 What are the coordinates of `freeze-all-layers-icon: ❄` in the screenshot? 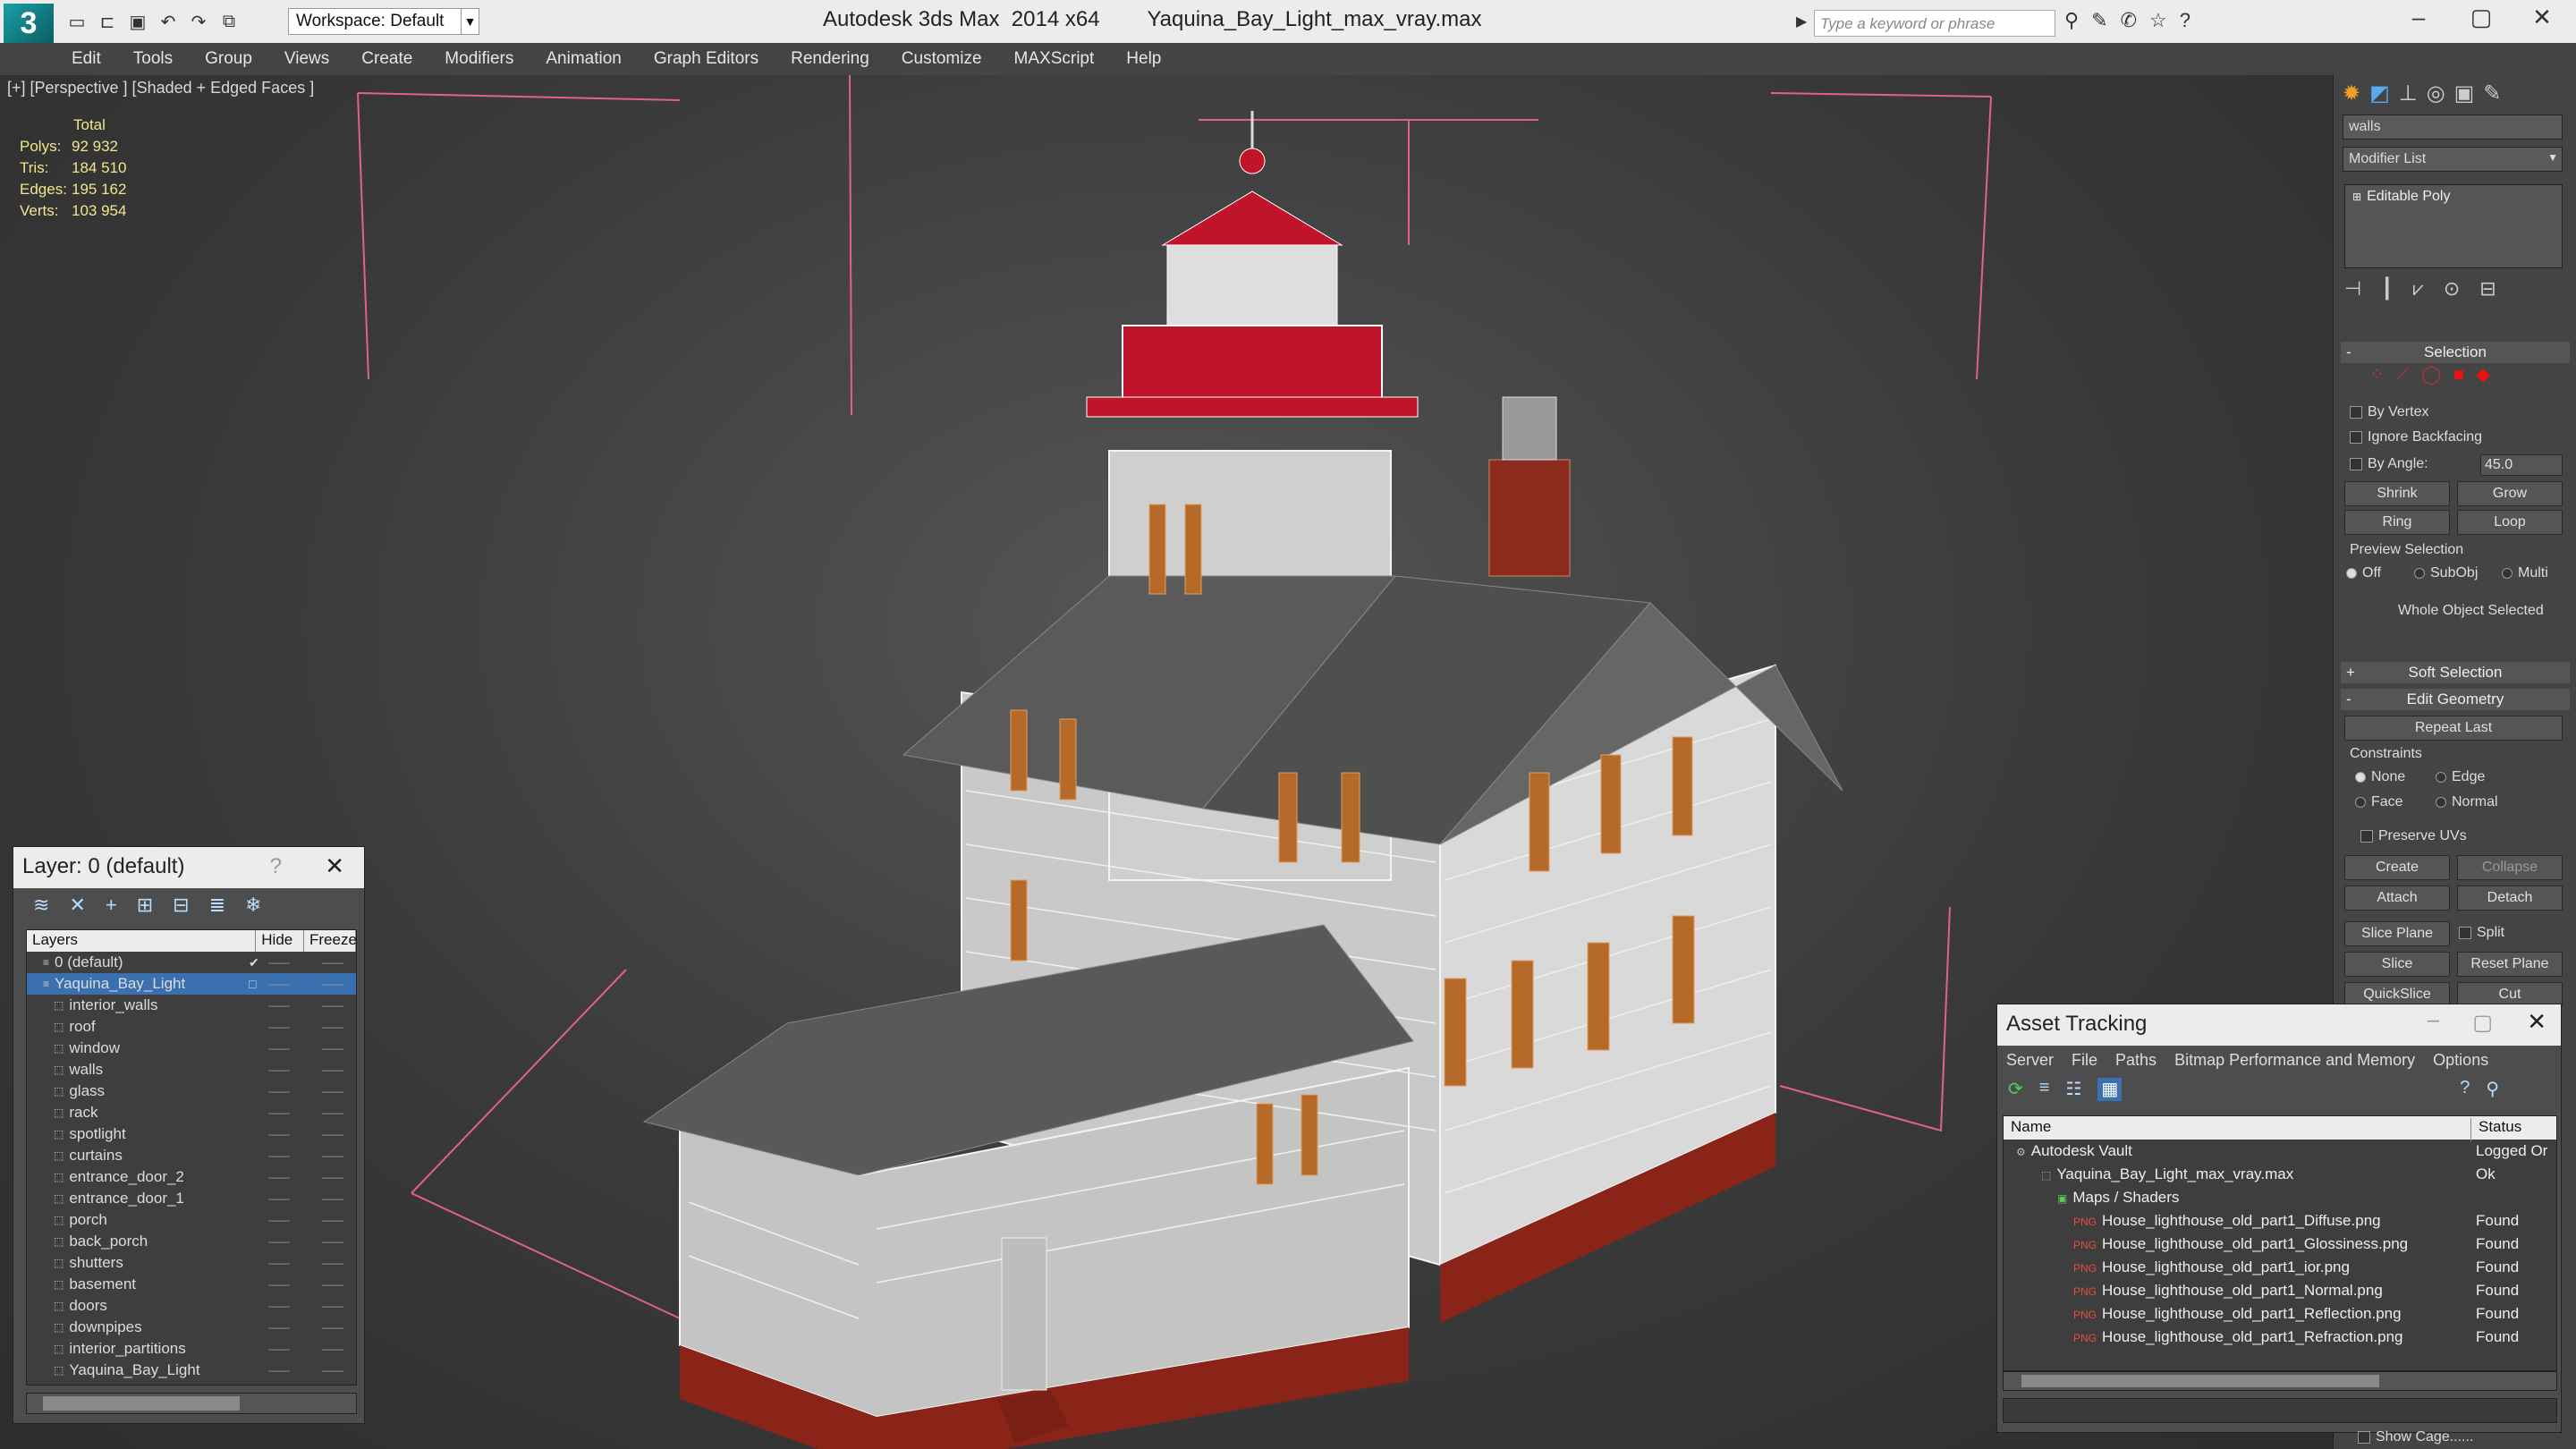 It's located at (253, 906).